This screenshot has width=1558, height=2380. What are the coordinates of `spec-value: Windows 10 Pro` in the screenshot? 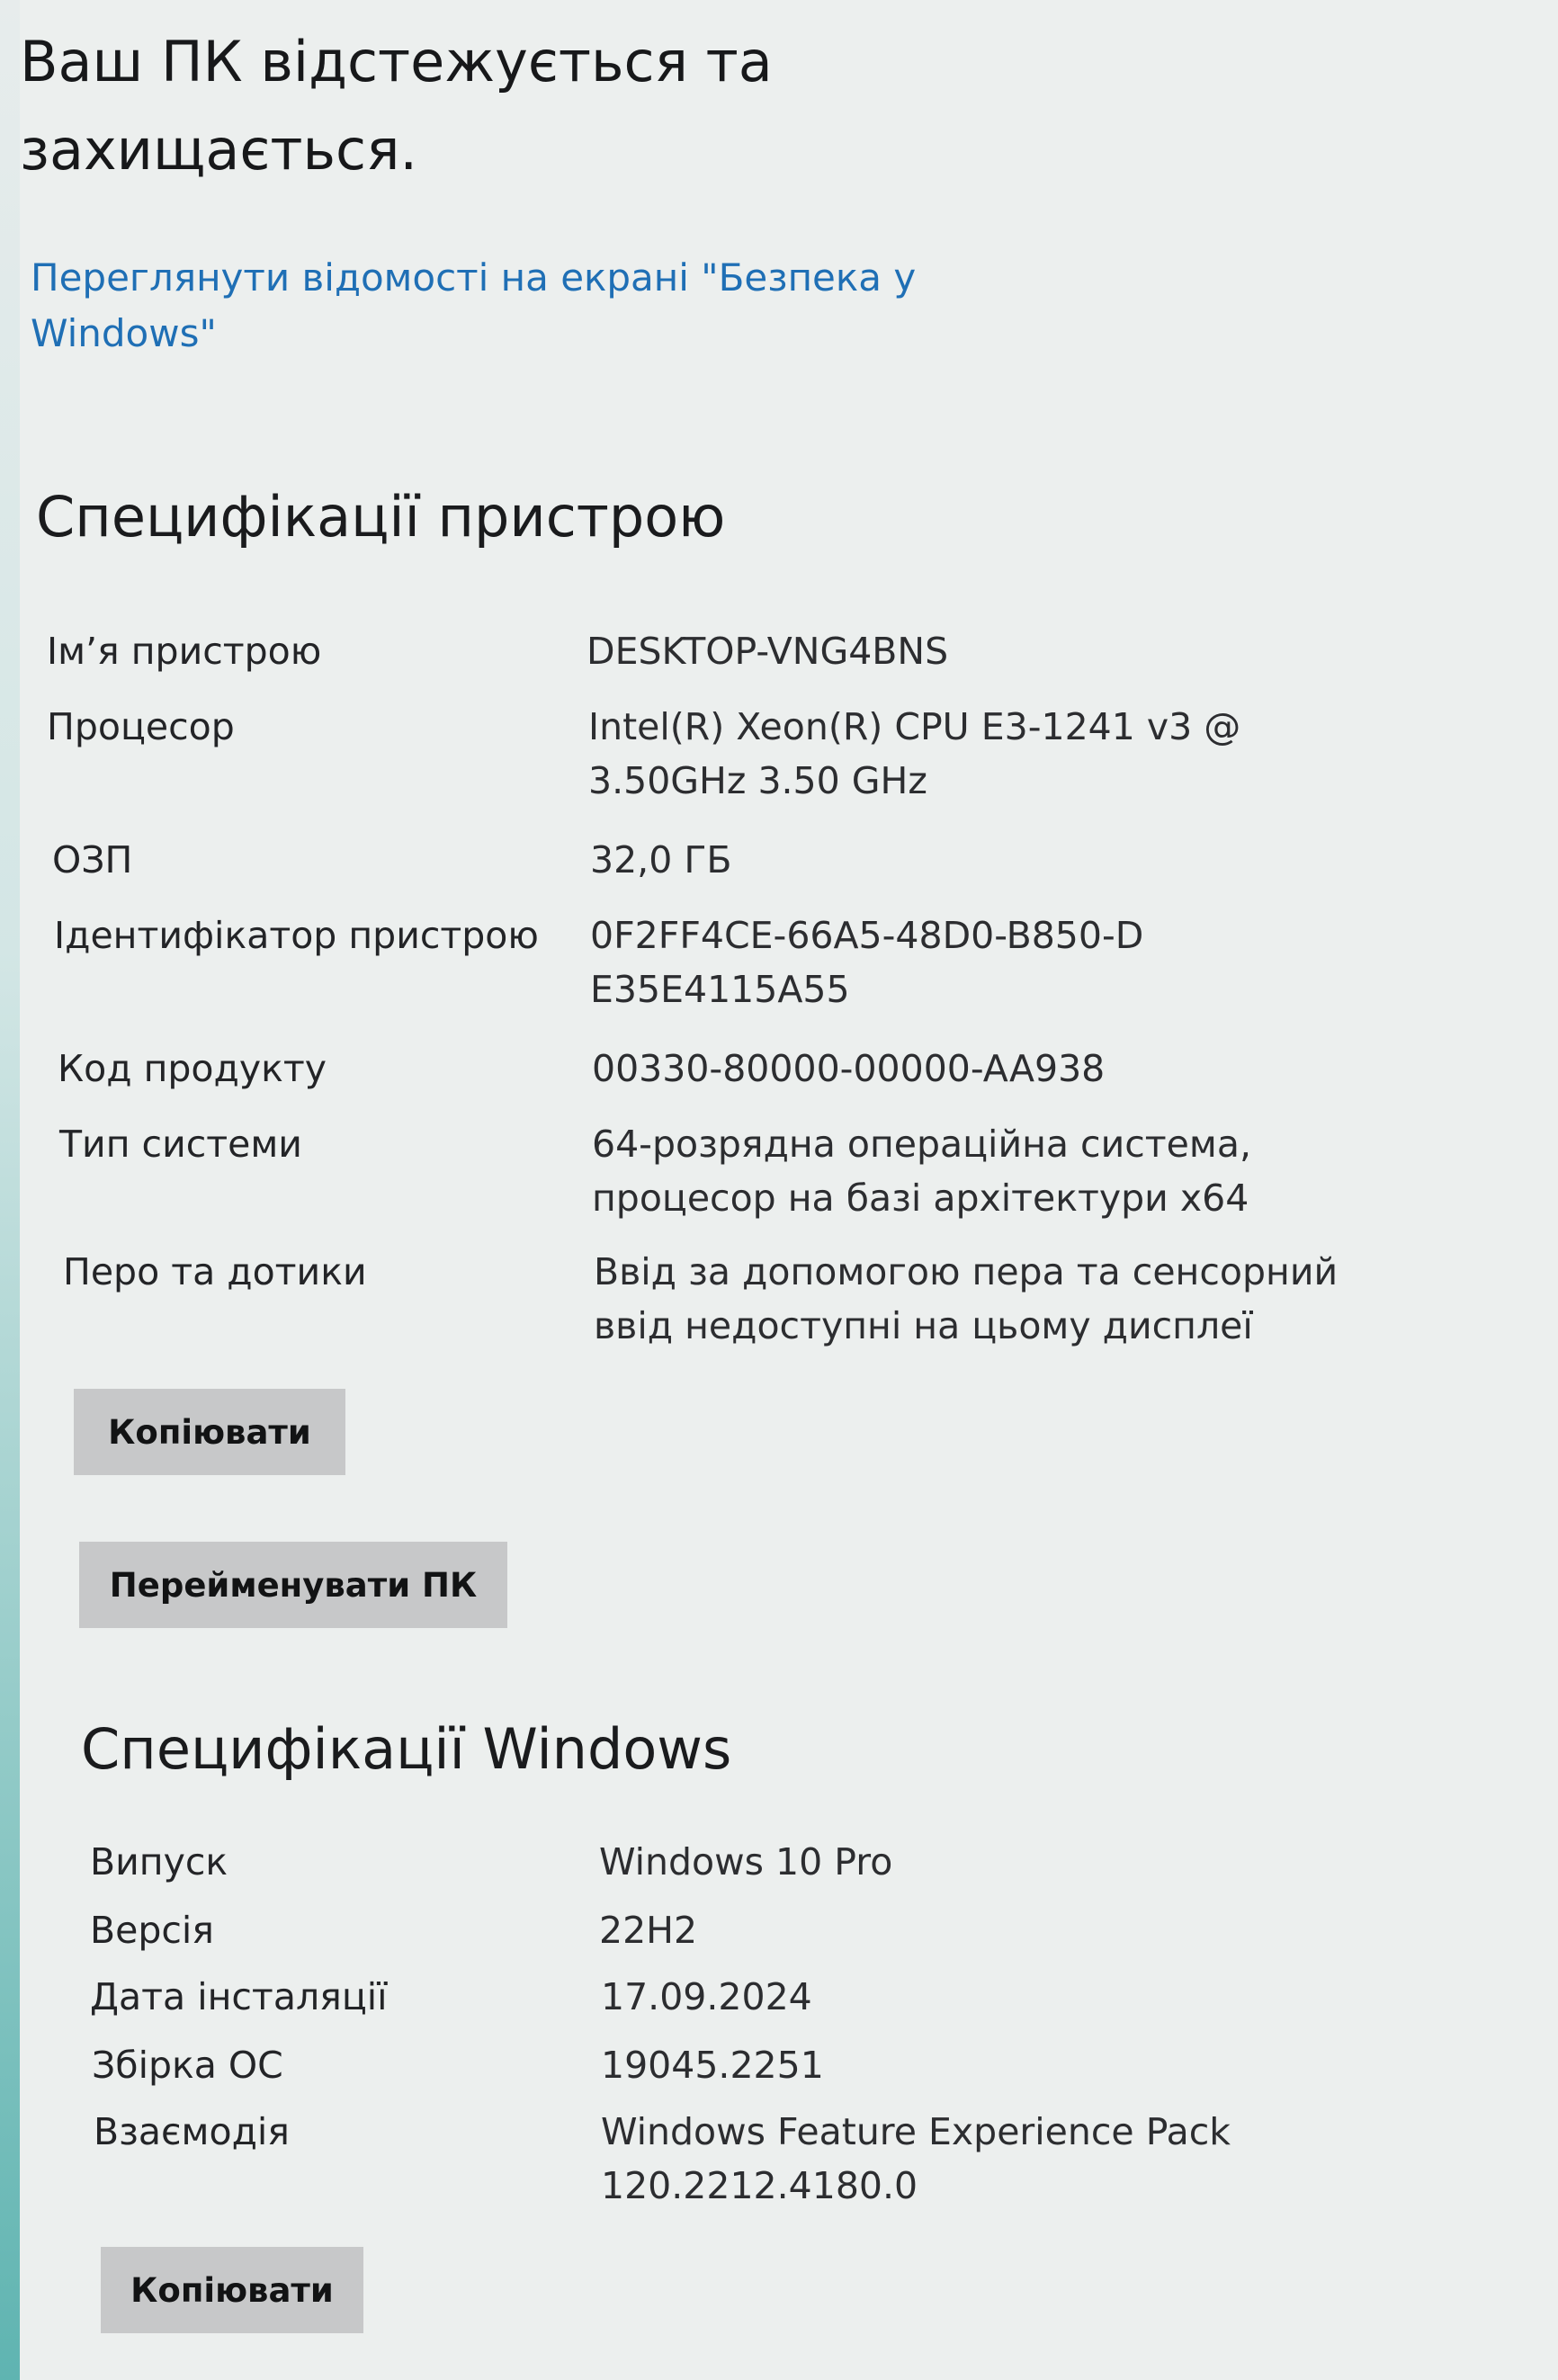 It's located at (746, 1861).